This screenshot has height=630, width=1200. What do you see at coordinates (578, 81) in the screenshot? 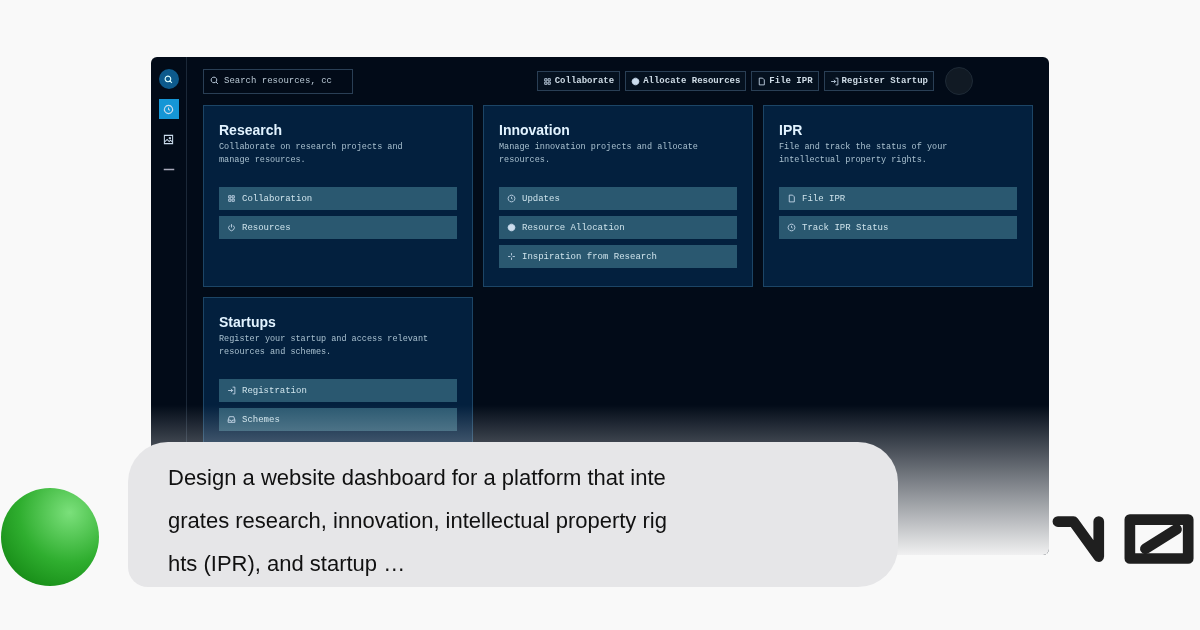
I see `action-button: Collaborate` at bounding box center [578, 81].